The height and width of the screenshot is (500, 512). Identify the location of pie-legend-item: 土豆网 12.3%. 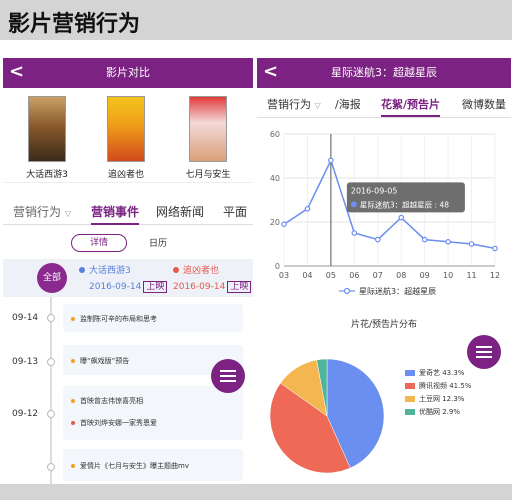
(438, 400).